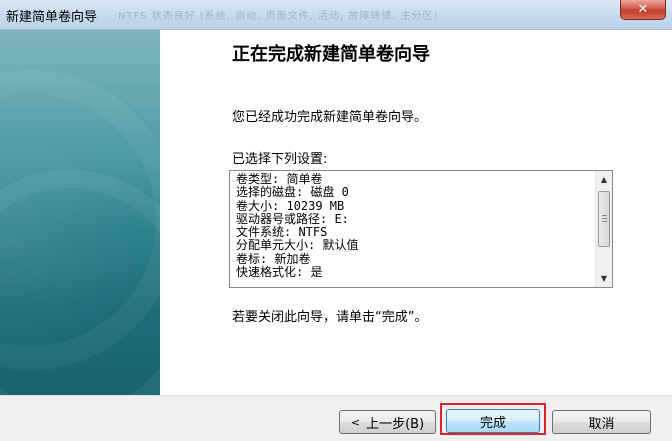 The width and height of the screenshot is (672, 441). I want to click on cancel-button-label: 取消, so click(601, 424).